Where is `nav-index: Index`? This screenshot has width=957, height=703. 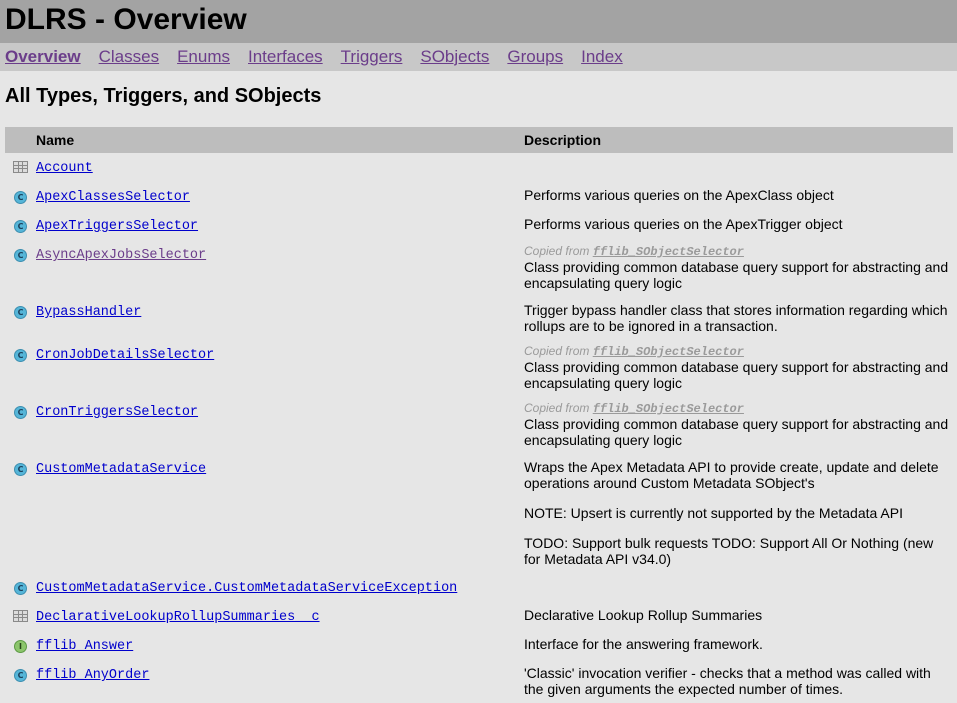 nav-index: Index is located at coordinates (602, 57).